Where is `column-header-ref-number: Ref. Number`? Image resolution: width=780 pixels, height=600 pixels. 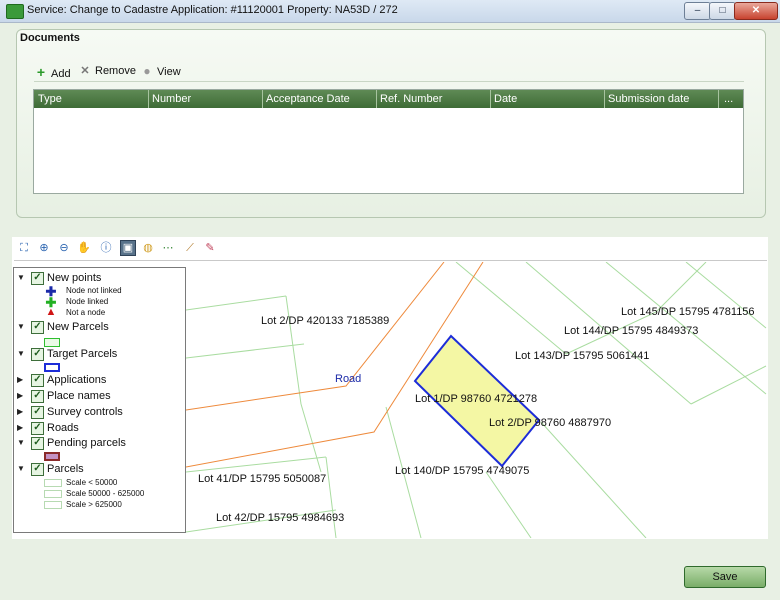 column-header-ref-number: Ref. Number is located at coordinates (411, 99).